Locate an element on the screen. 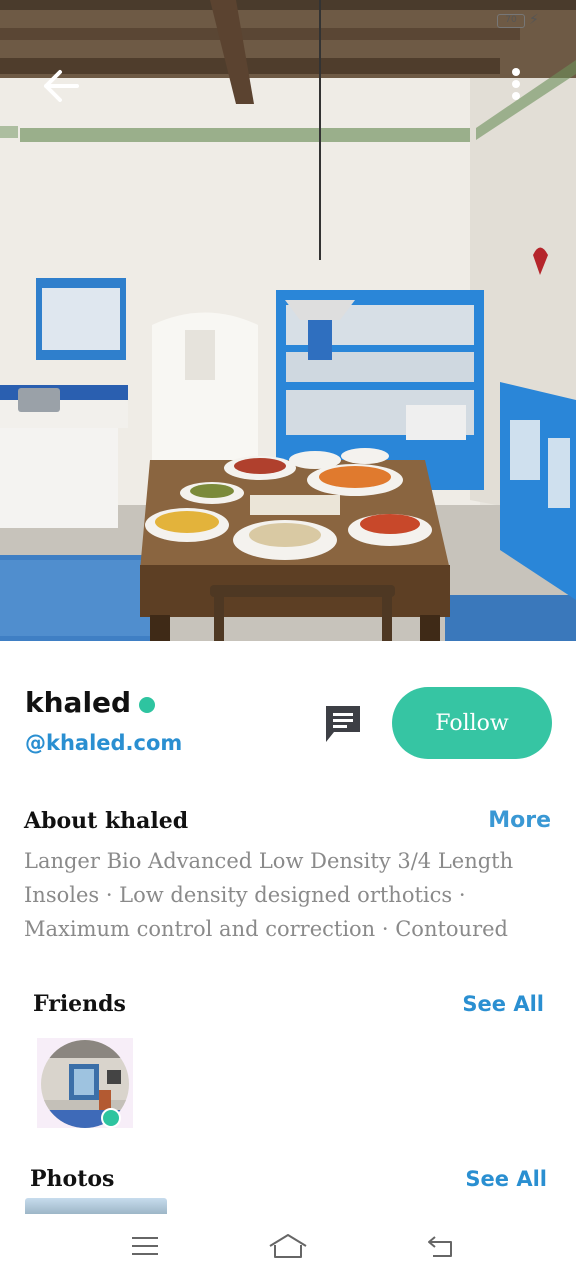 This screenshot has width=576, height=1280. return-icon is located at coordinates (440, 1246).